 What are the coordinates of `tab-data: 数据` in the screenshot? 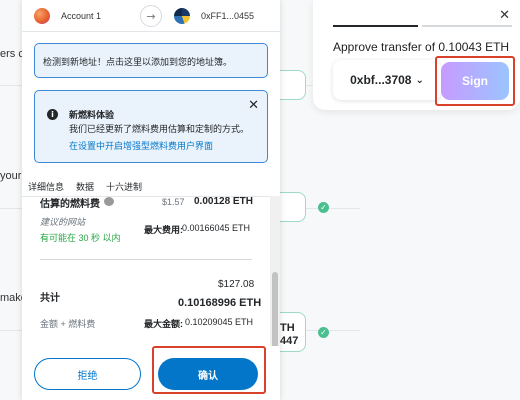 It's located at (85, 188).